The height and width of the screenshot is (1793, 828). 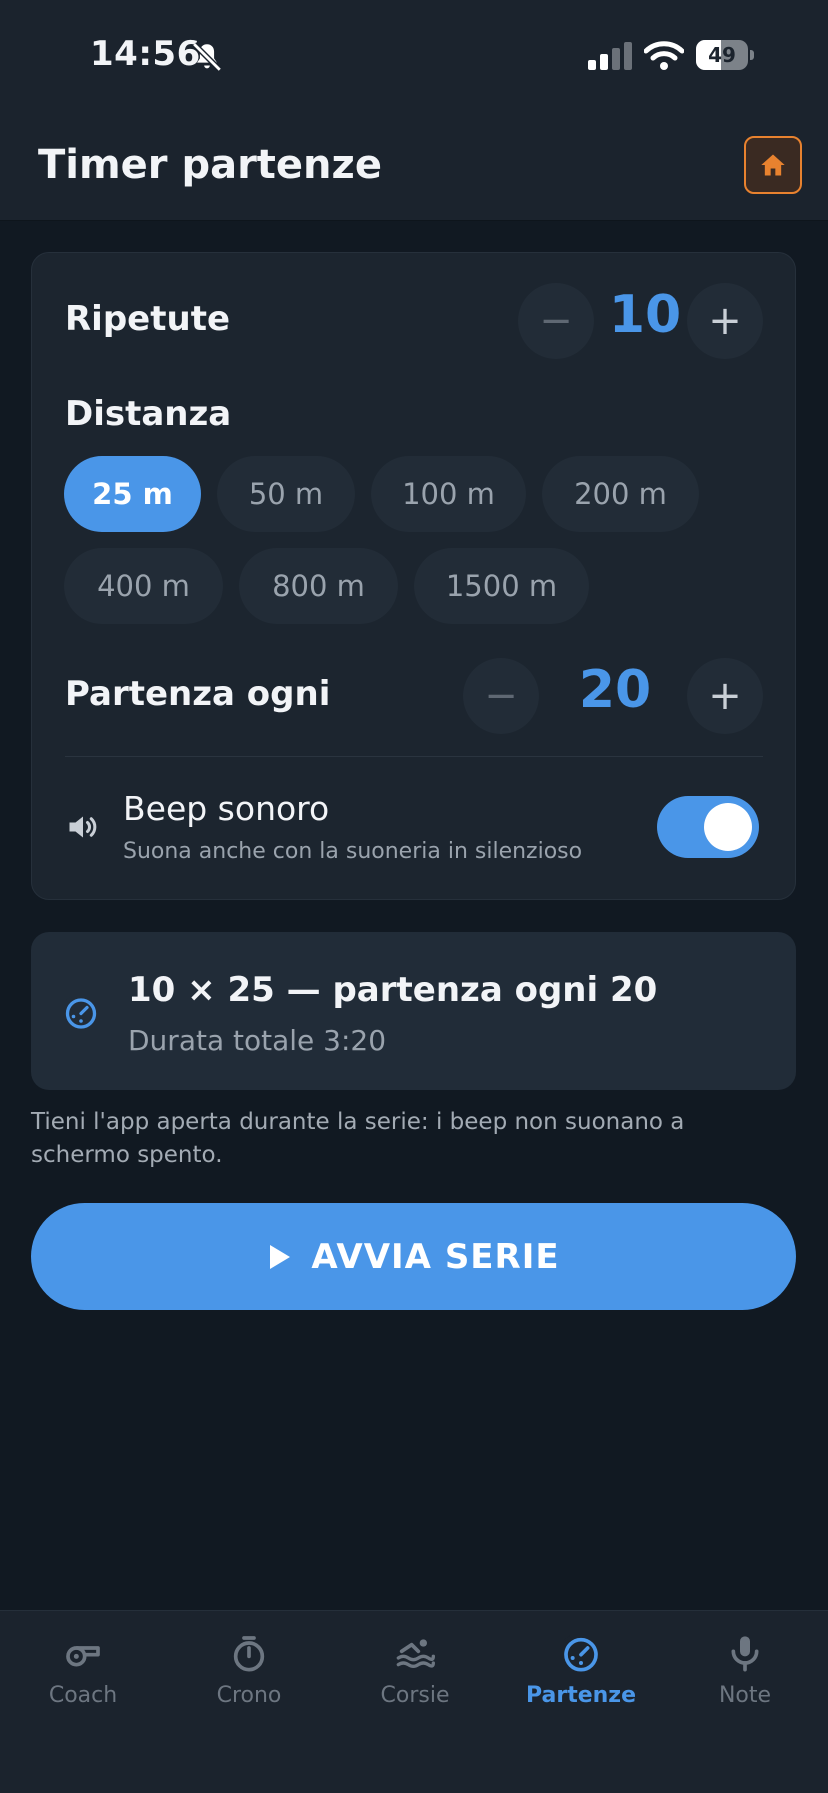 I want to click on bell-muted-icon, so click(x=207, y=57).